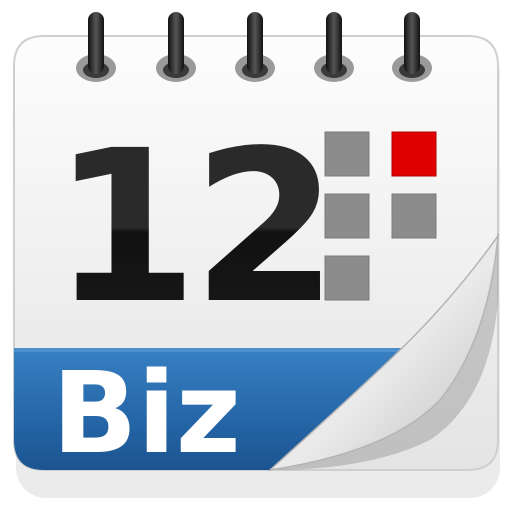 The height and width of the screenshot is (512, 512). What do you see at coordinates (146, 414) in the screenshot?
I see `brand-label: Biz` at bounding box center [146, 414].